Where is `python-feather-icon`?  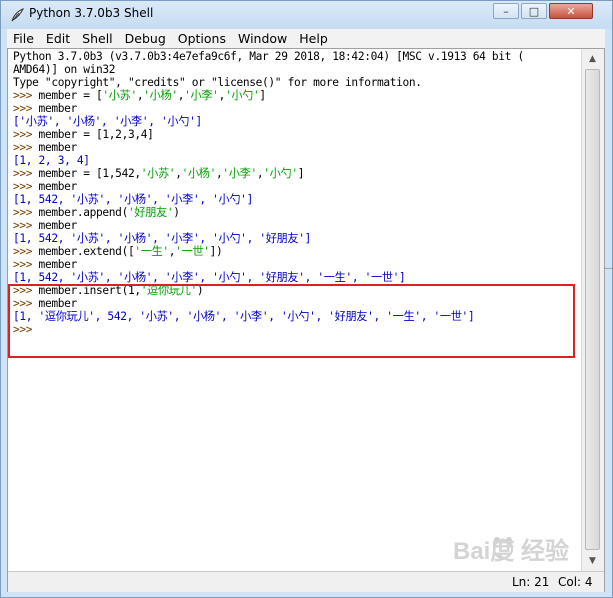
python-feather-icon is located at coordinates (18, 15).